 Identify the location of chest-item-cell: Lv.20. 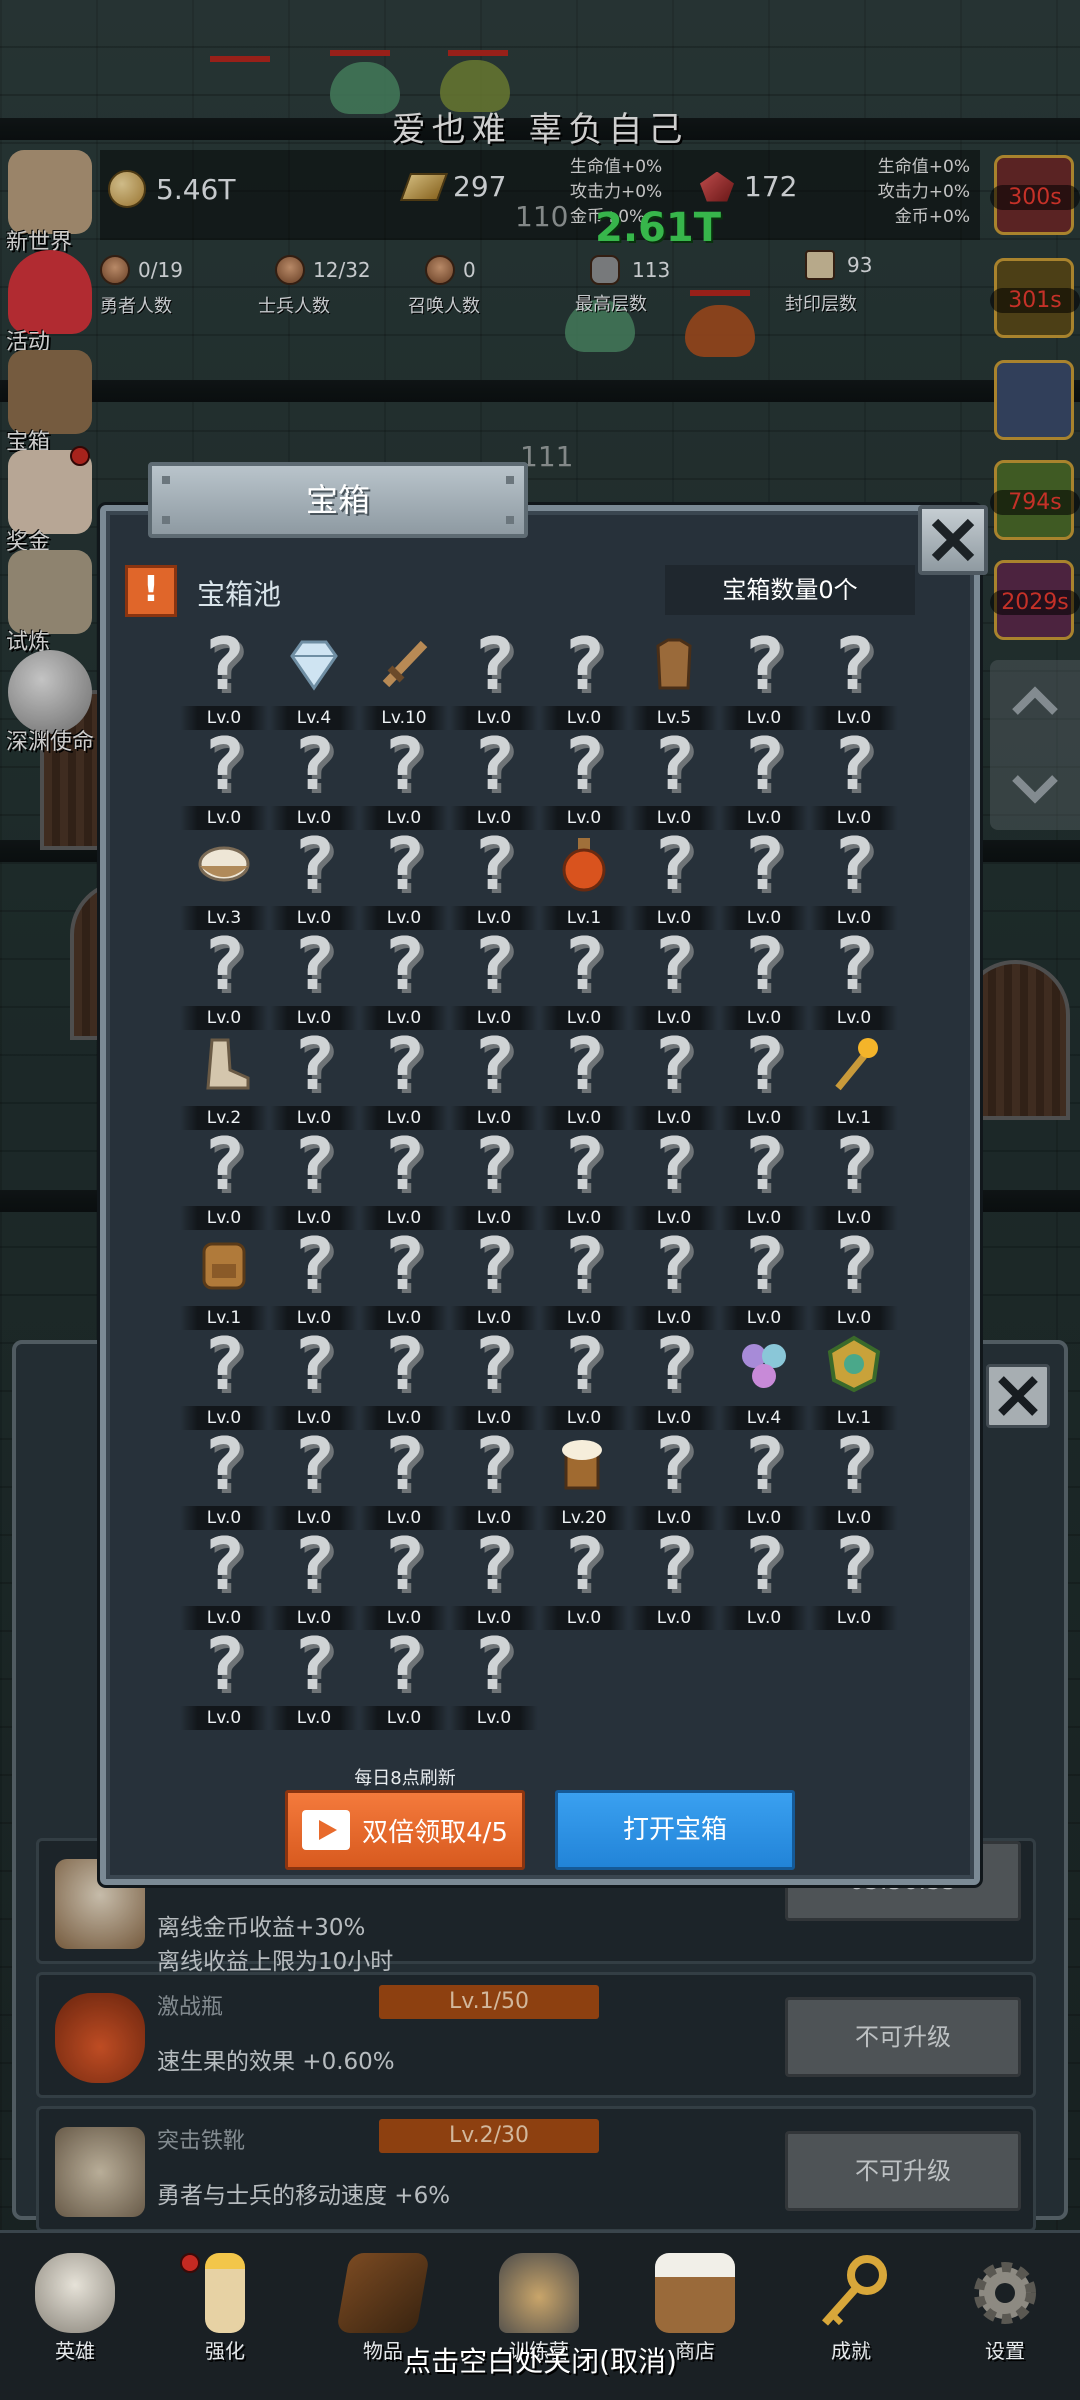
(584, 1480).